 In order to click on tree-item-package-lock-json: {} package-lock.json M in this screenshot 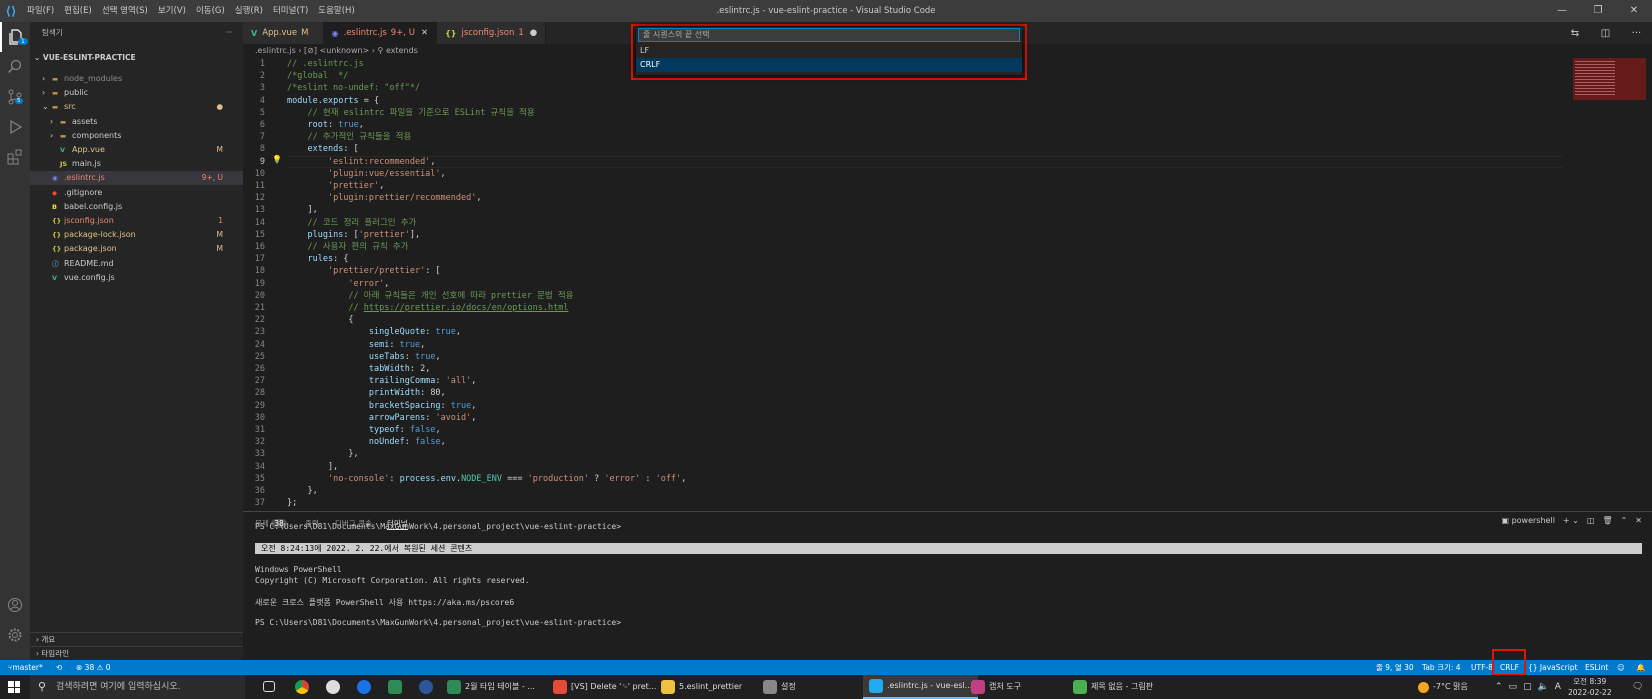, I will do `click(136, 235)`.